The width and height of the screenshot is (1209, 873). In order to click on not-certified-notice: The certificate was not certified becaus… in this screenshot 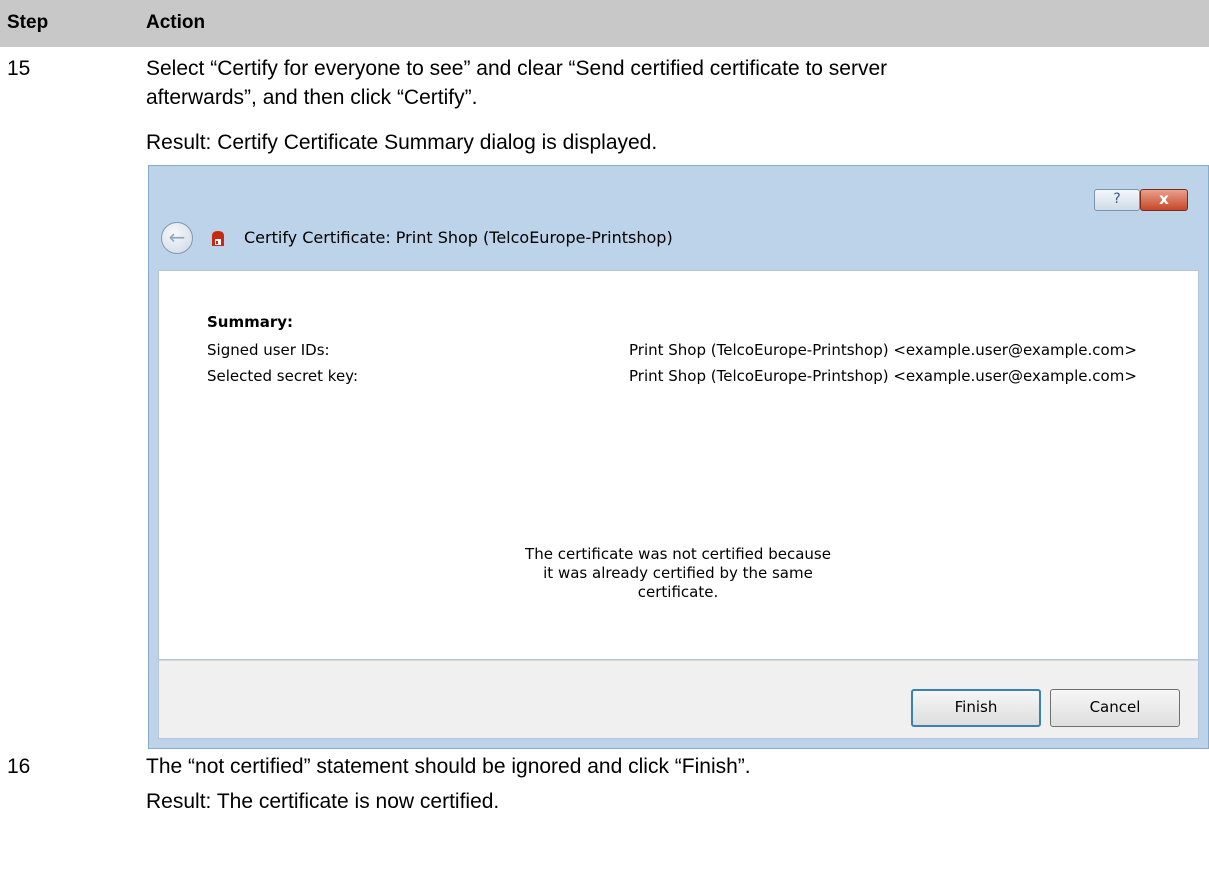, I will do `click(678, 573)`.